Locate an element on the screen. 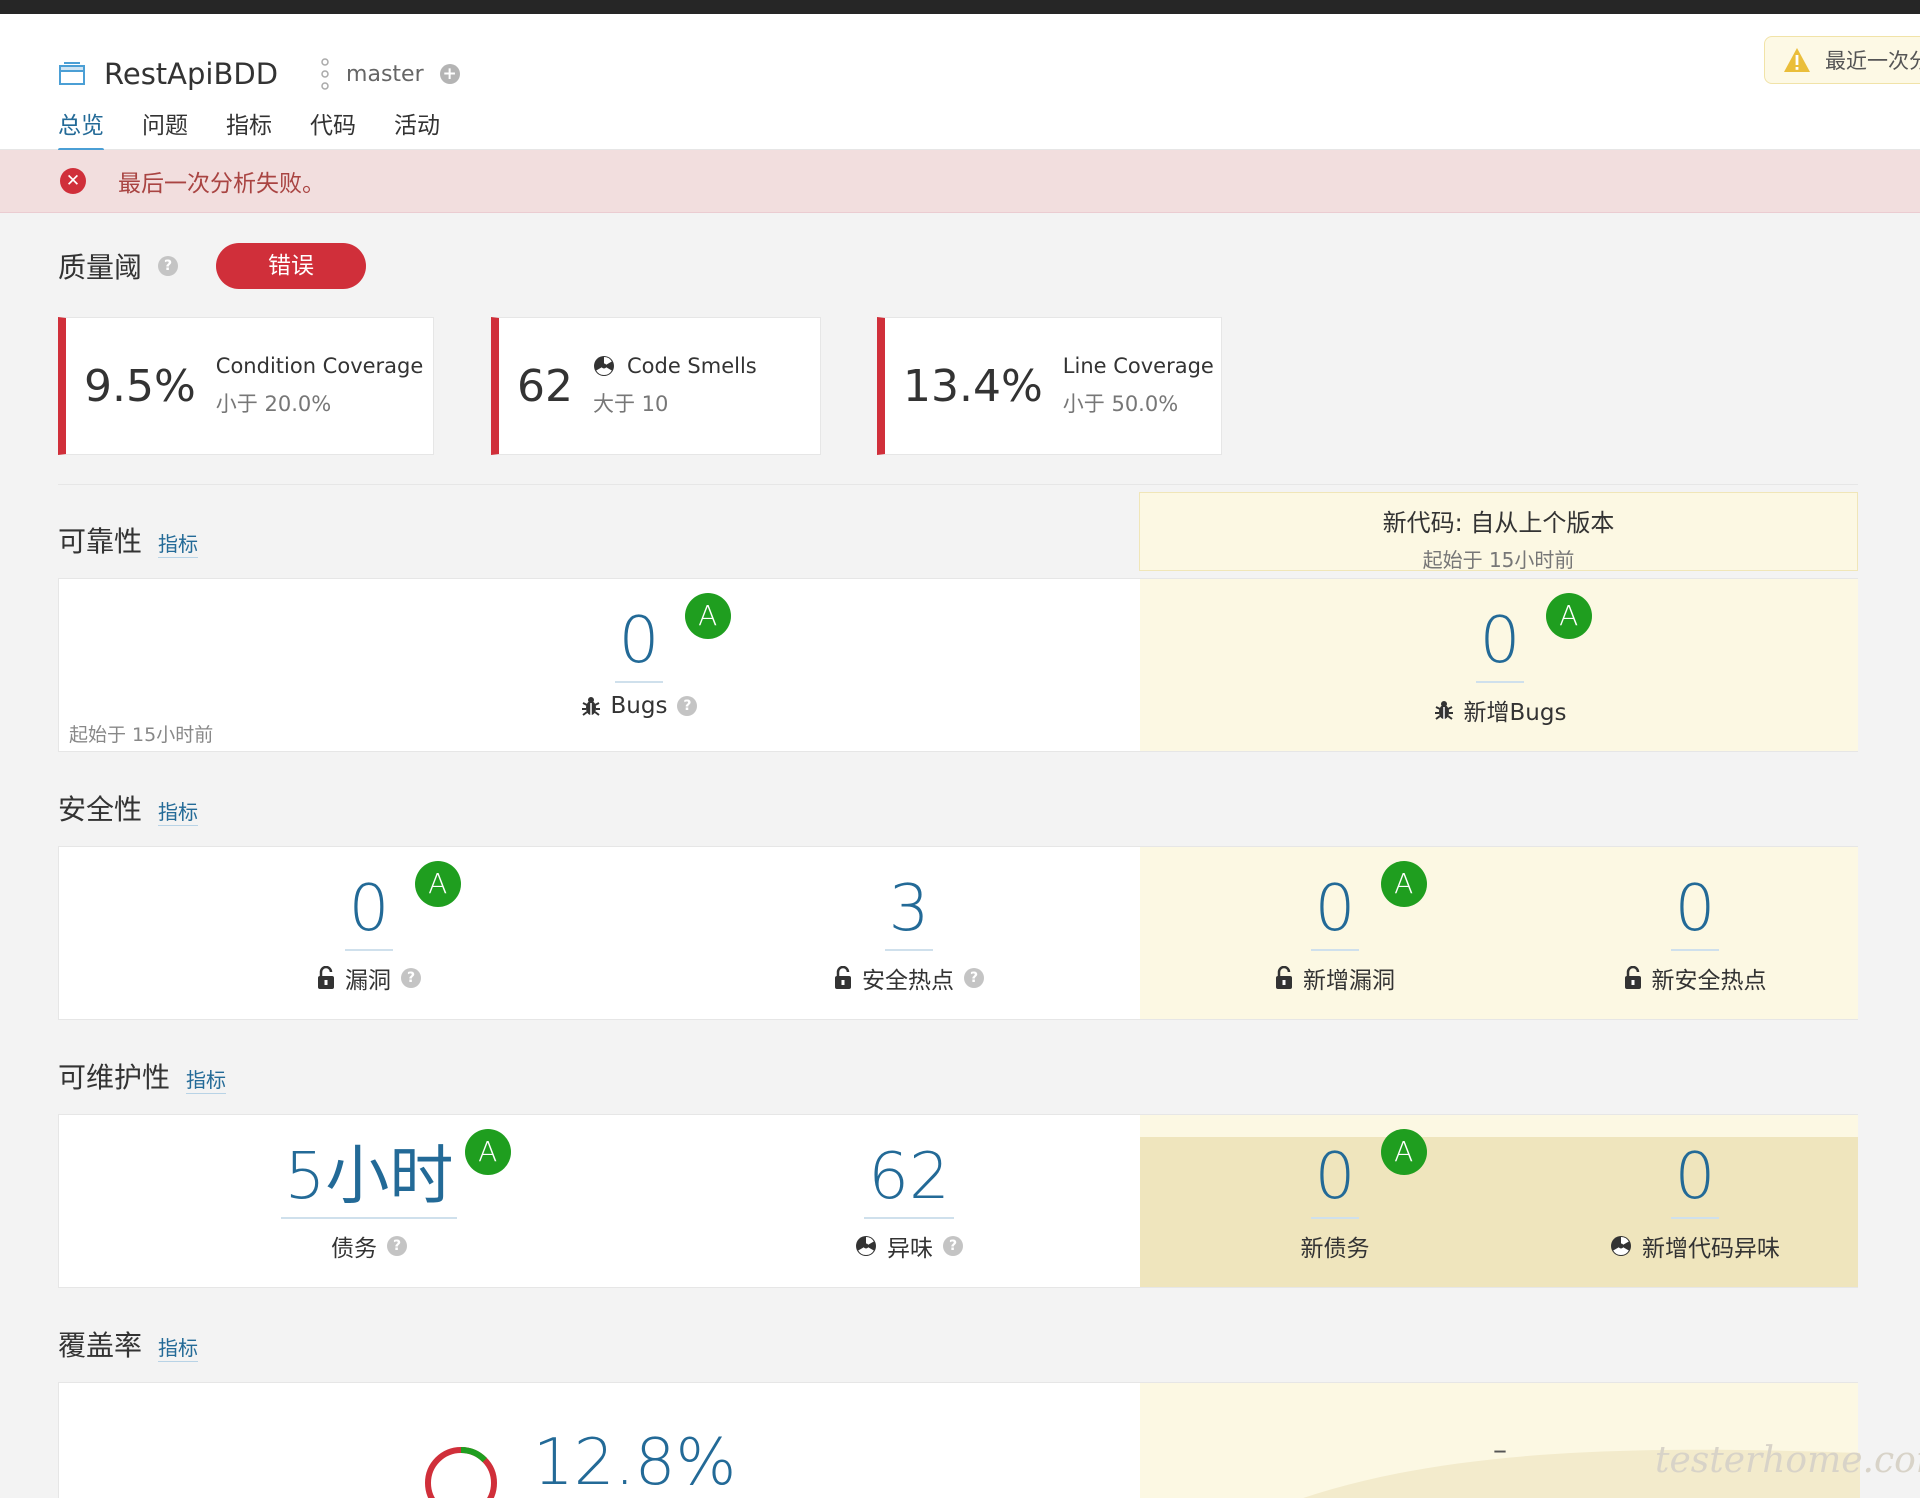 The width and height of the screenshot is (1920, 1498). condition-value: 62 is located at coordinates (545, 386).